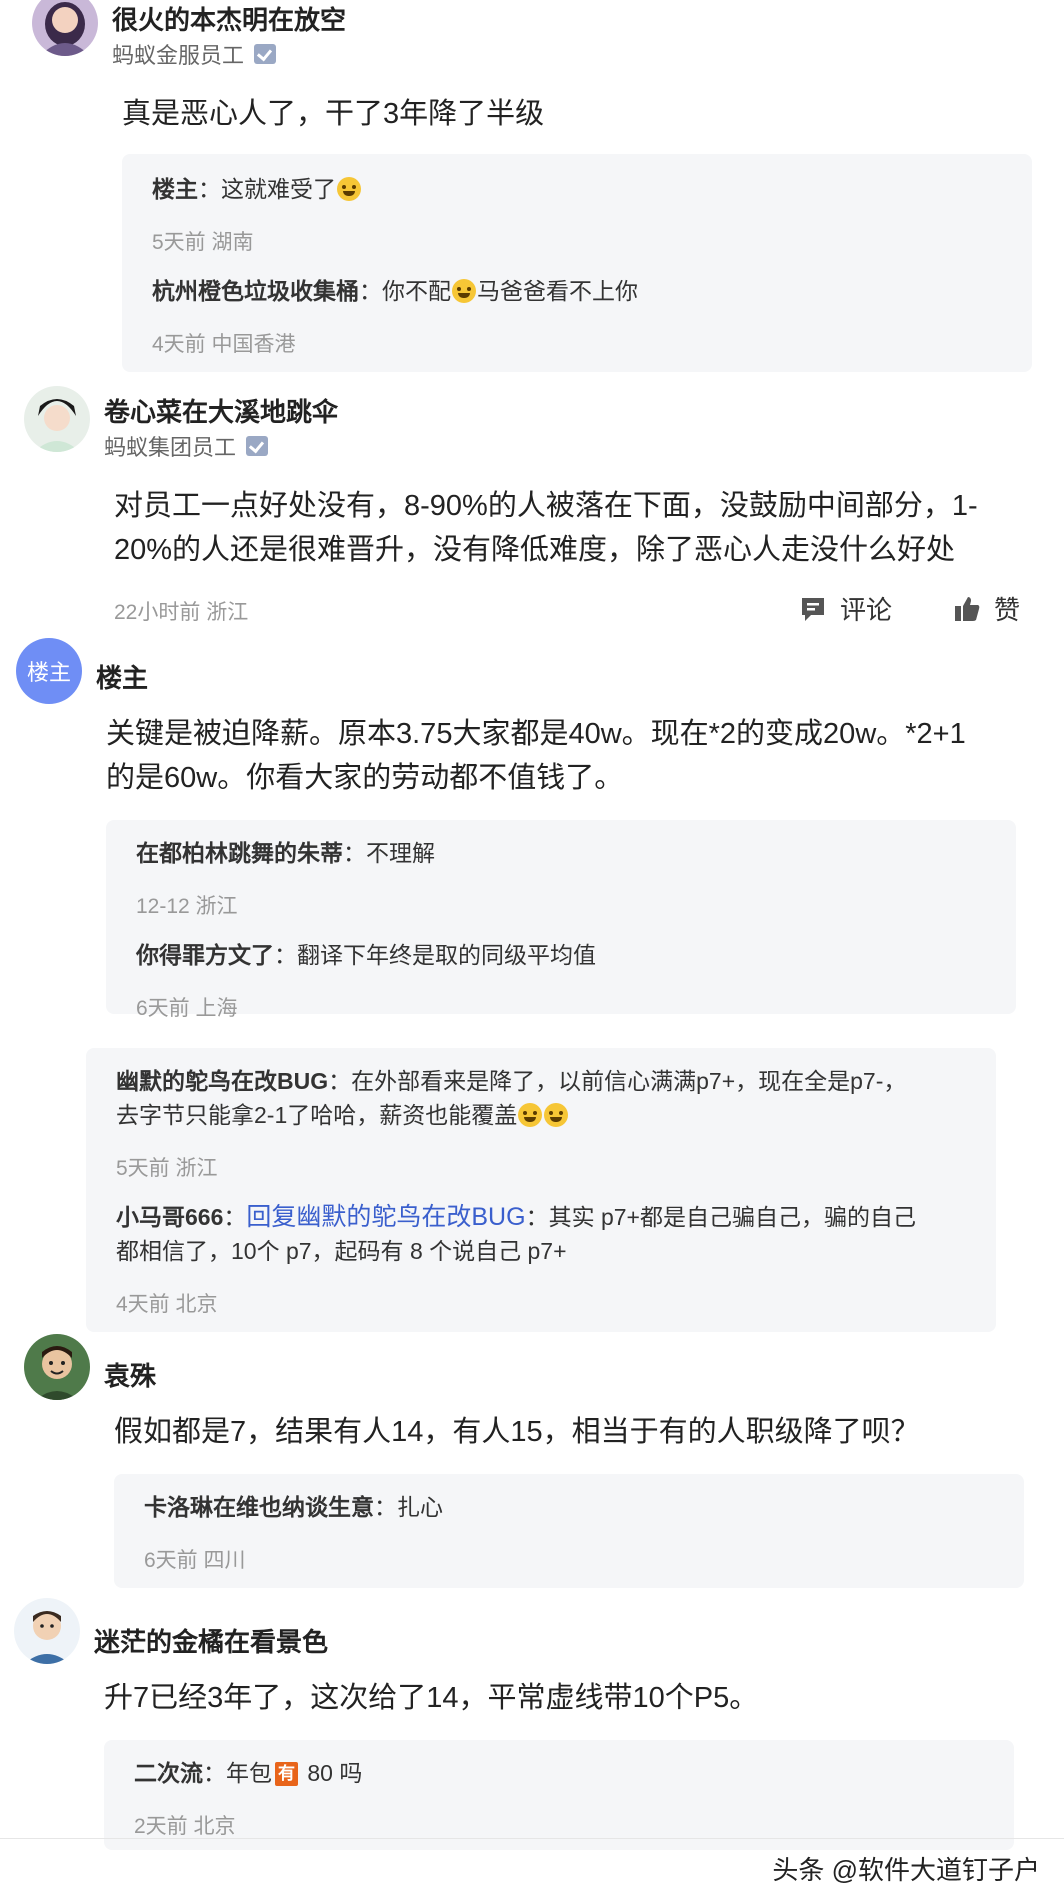  I want to click on reply-text: 其实 p7+都是自己骗自己，骗的自己, so click(732, 1217).